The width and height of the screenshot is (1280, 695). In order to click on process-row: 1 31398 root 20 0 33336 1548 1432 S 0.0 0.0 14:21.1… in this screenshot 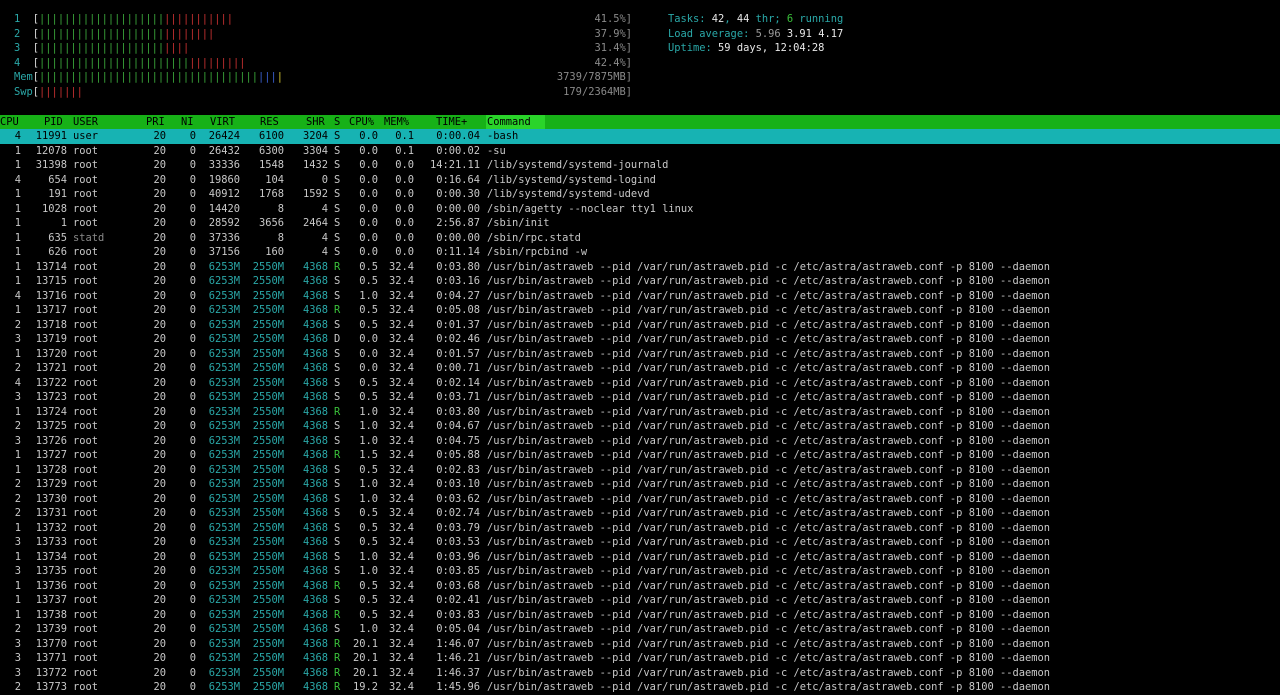, I will do `click(640, 165)`.